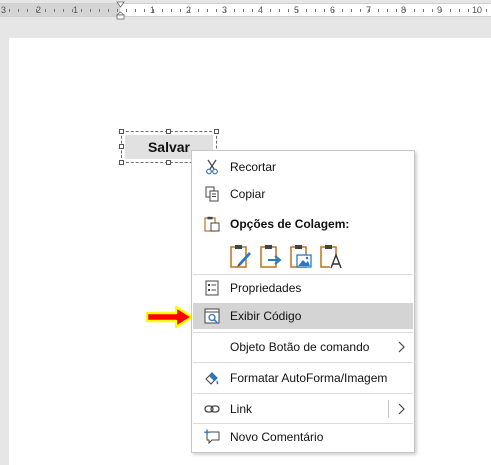 The image size is (491, 465). What do you see at coordinates (303, 316) in the screenshot?
I see `menu-item-exibir-codigo: Exibir Código` at bounding box center [303, 316].